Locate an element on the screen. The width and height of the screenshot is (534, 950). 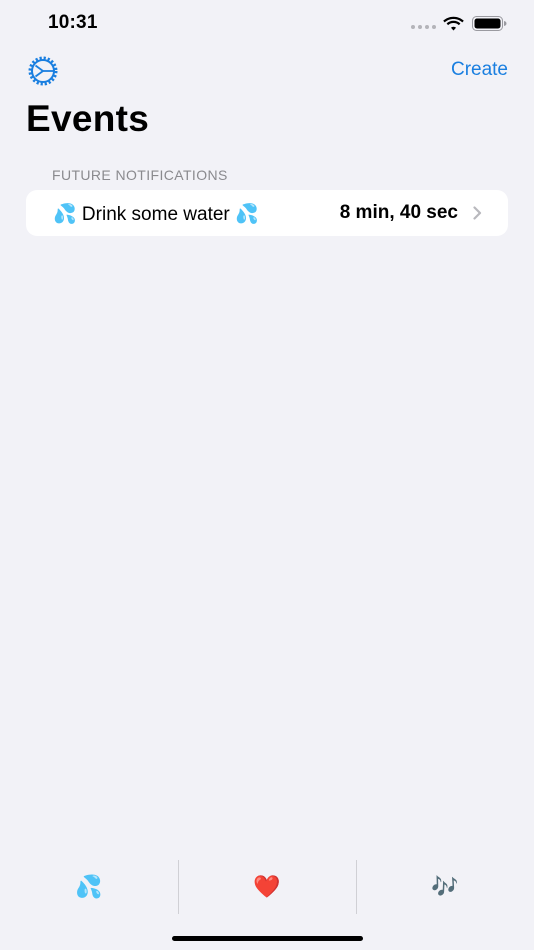
battery-icon is located at coordinates (489, 23).